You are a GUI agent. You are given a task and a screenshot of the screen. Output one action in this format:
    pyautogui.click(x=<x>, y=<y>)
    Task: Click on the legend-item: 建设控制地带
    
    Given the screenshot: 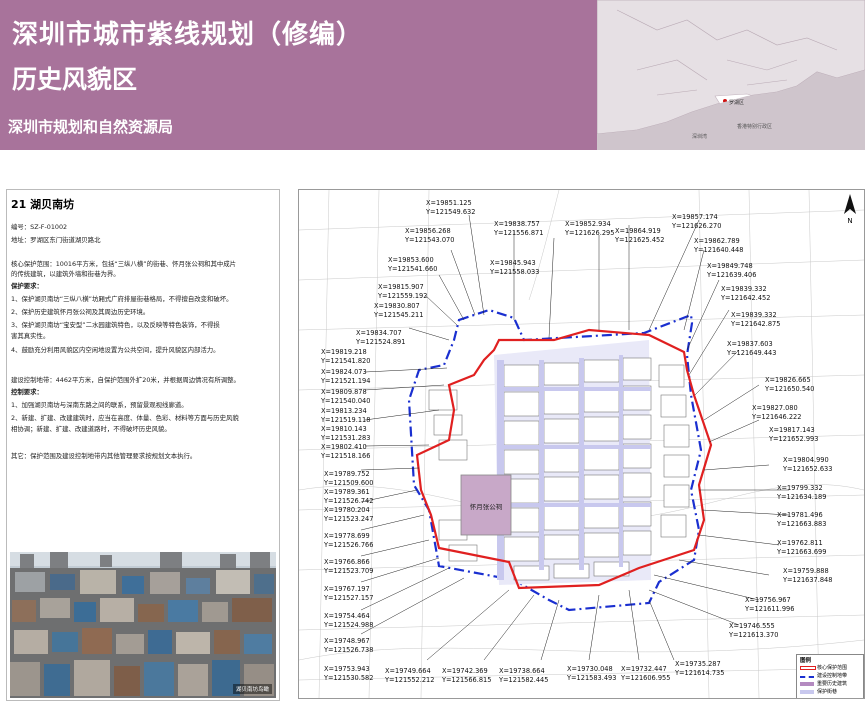 What is the action you would take?
    pyautogui.click(x=830, y=676)
    